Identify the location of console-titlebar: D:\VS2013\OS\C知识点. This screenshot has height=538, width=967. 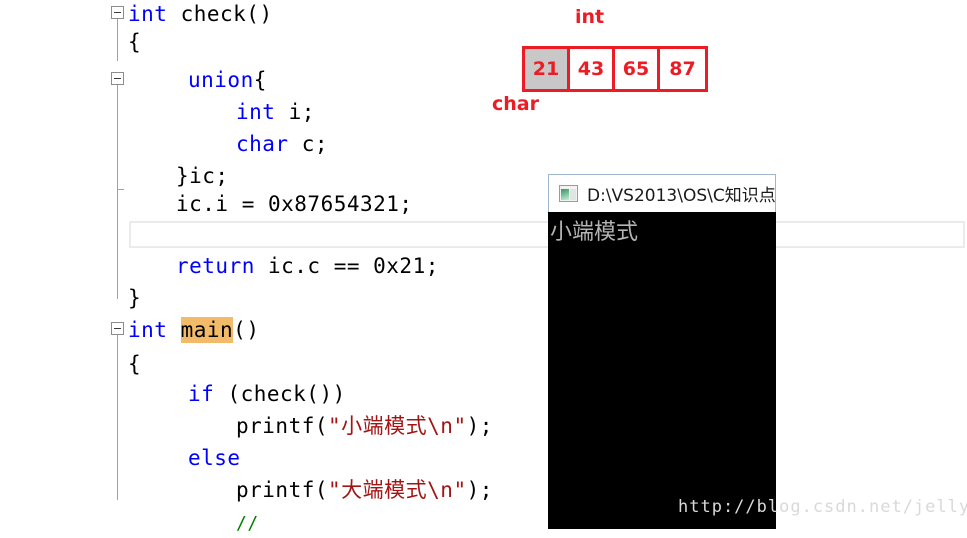
(662, 193).